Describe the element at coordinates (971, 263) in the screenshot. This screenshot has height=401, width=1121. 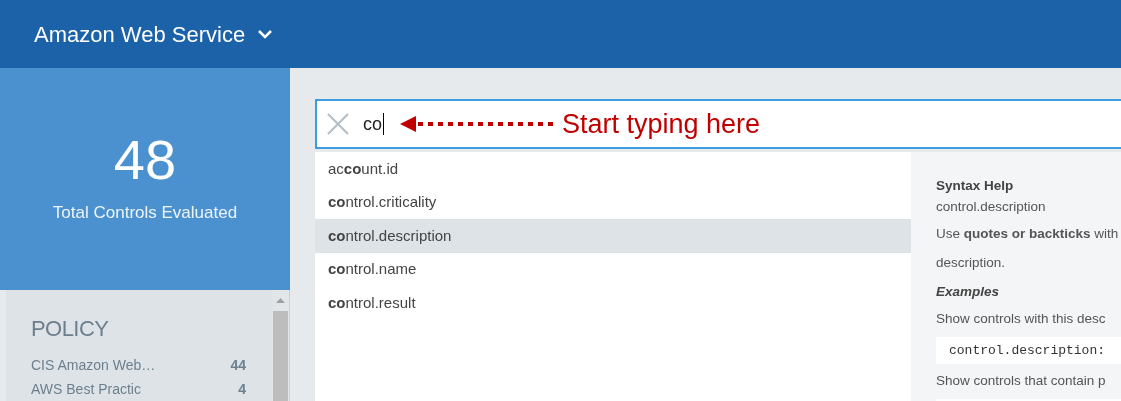
I see `help-text: description.` at that location.